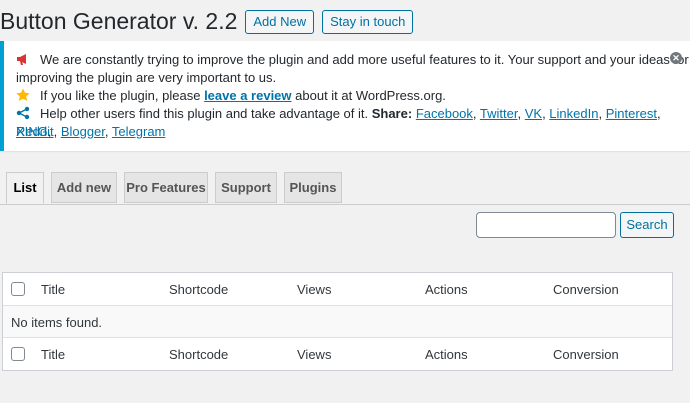  What do you see at coordinates (444, 113) in the screenshot?
I see `share-facebook-link: Facebook` at bounding box center [444, 113].